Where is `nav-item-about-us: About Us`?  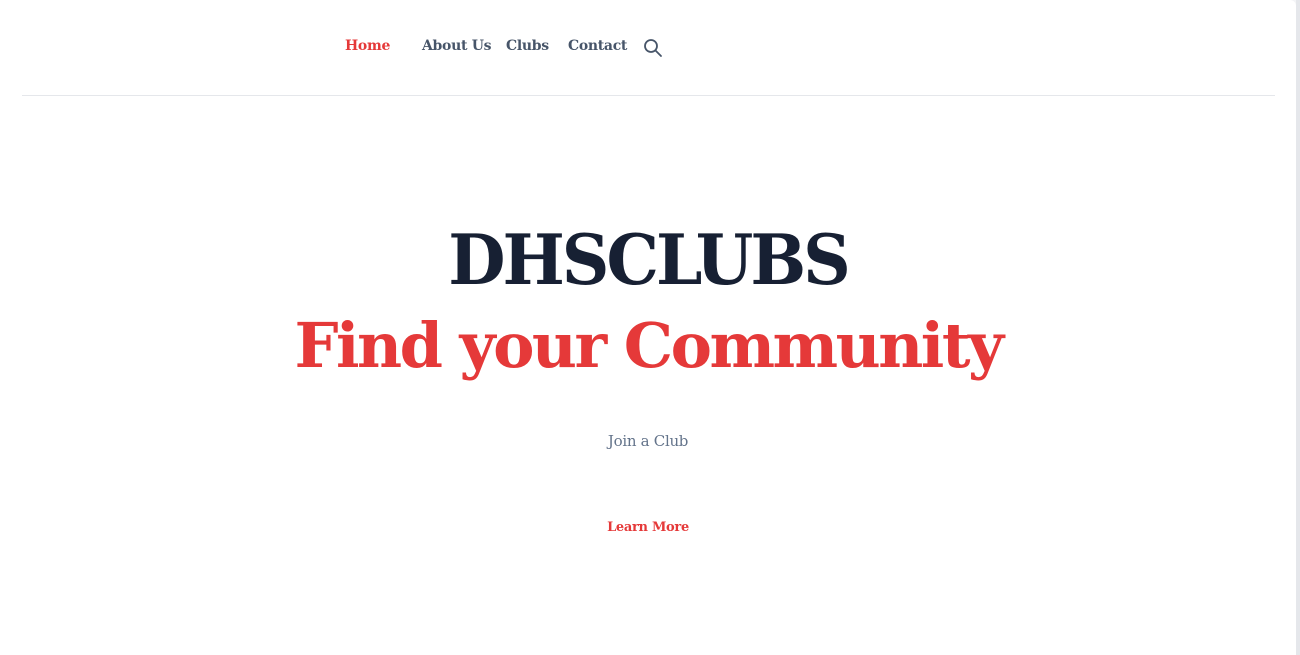
nav-item-about-us: About Us is located at coordinates (457, 46).